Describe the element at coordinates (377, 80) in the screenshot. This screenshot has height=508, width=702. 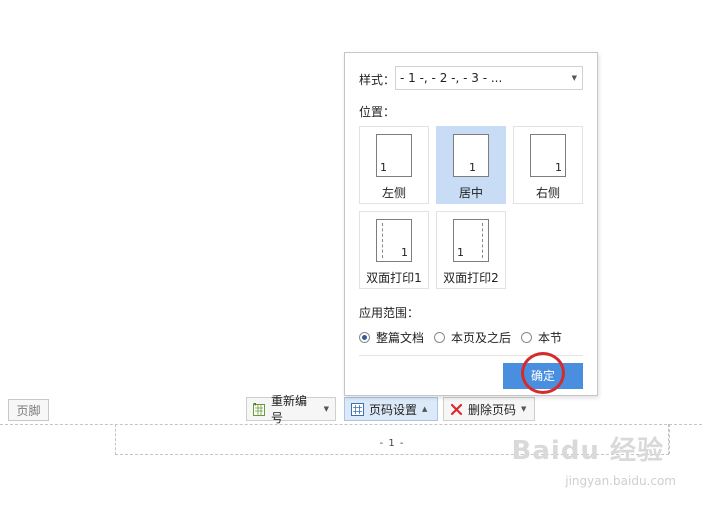
I see `style-label: 样式：` at that location.